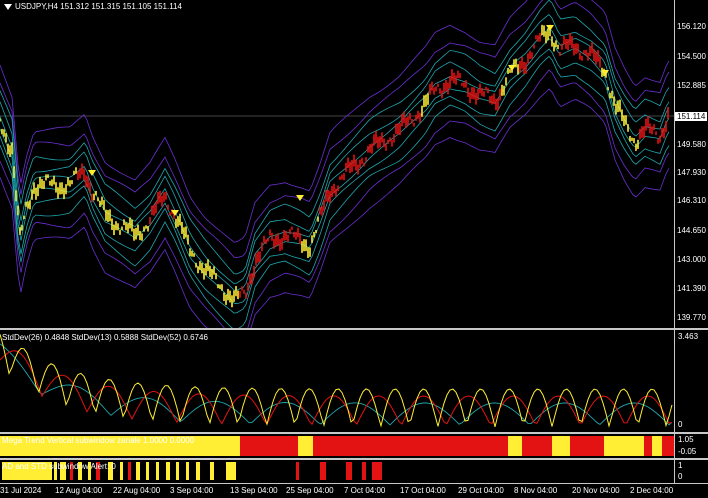 This screenshot has height=498, width=708. I want to click on stddev-scale-top: 3.463, so click(688, 336).